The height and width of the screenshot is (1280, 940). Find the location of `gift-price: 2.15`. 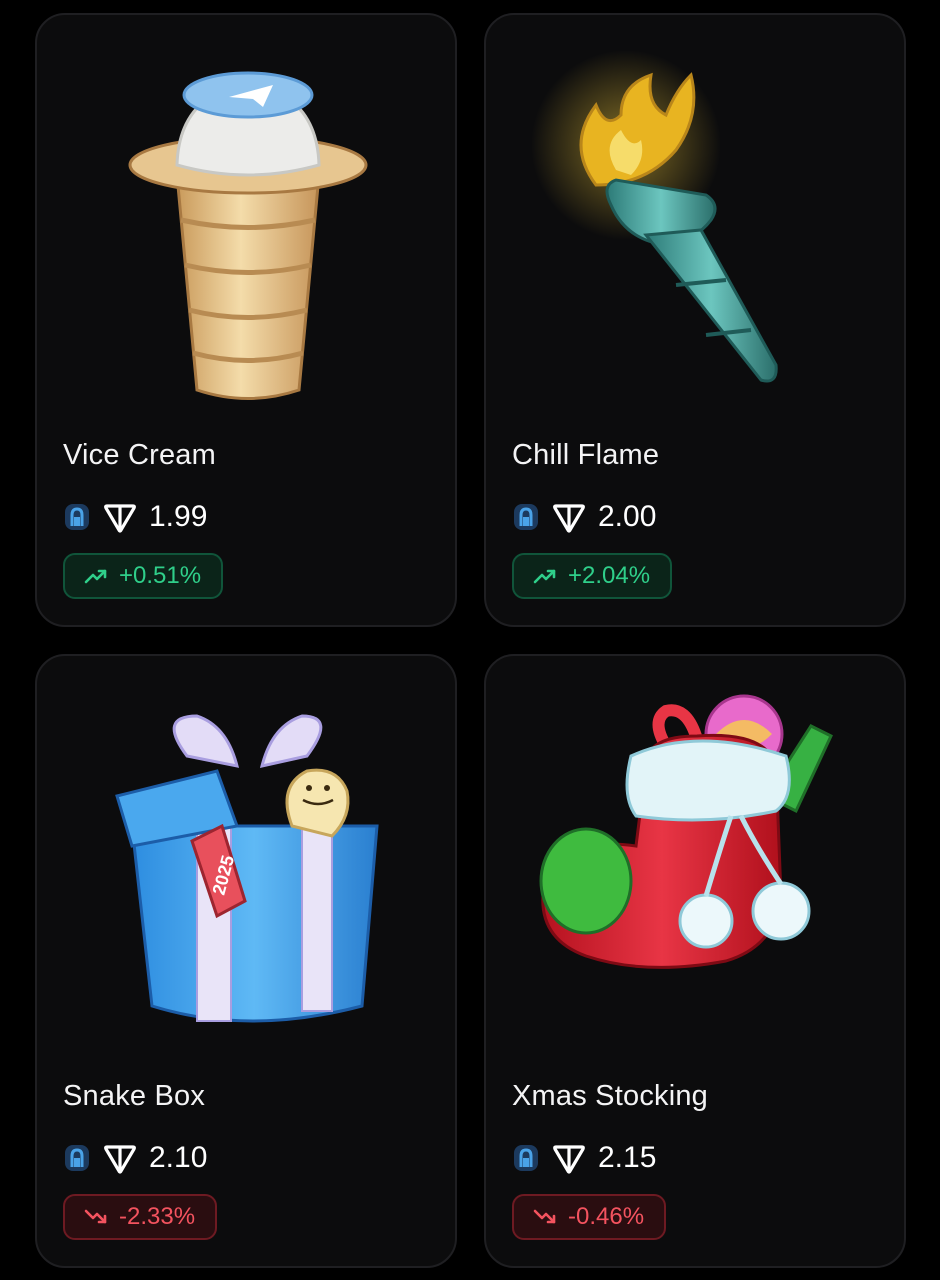

gift-price: 2.15 is located at coordinates (627, 1157).